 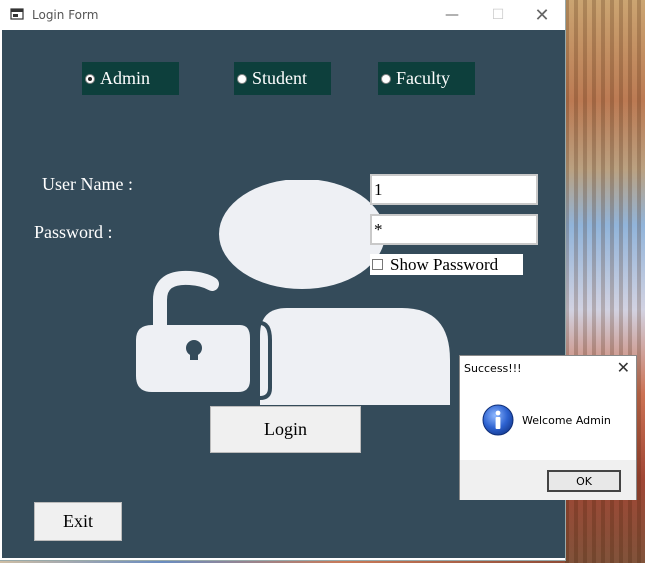 I want to click on username-input, so click(x=454, y=189).